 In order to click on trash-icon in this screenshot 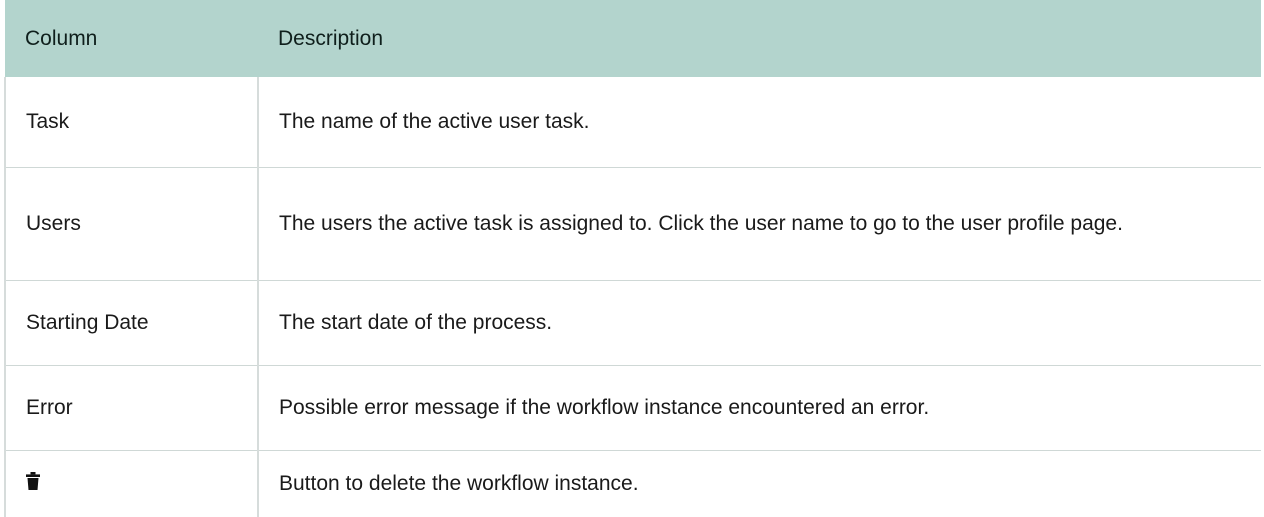, I will do `click(33, 484)`.